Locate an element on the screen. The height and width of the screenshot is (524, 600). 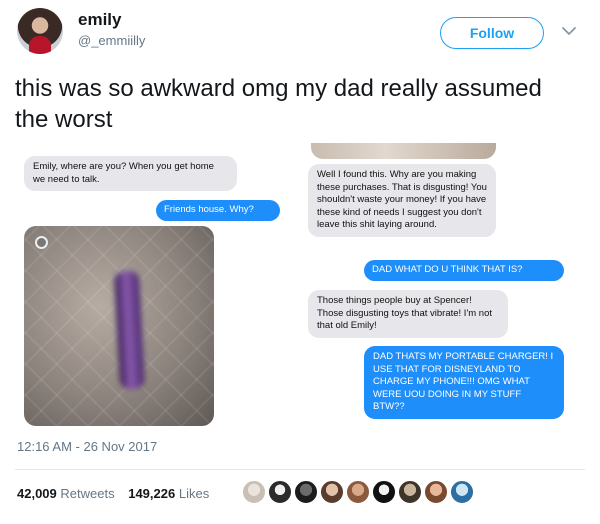
likes-count: 149,226 is located at coordinates (151, 493).